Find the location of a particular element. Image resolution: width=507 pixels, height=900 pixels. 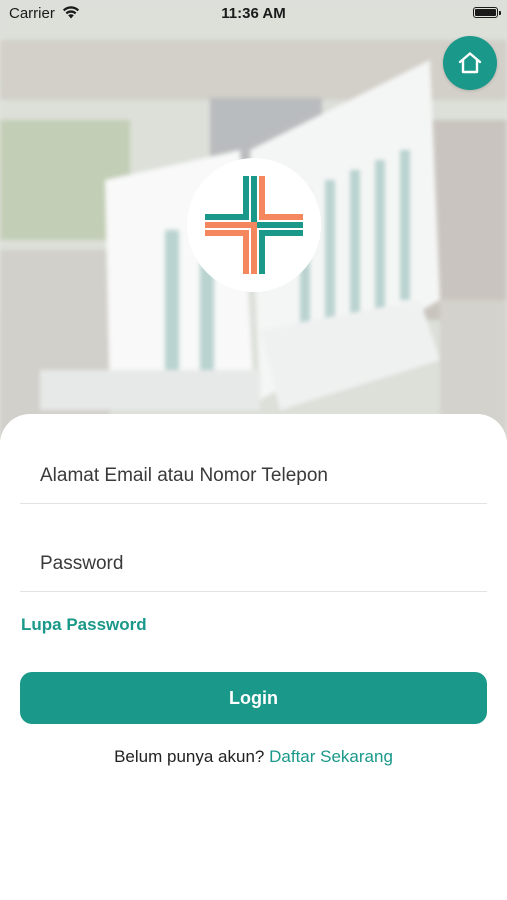

password-field-container is located at coordinates (253, 564).